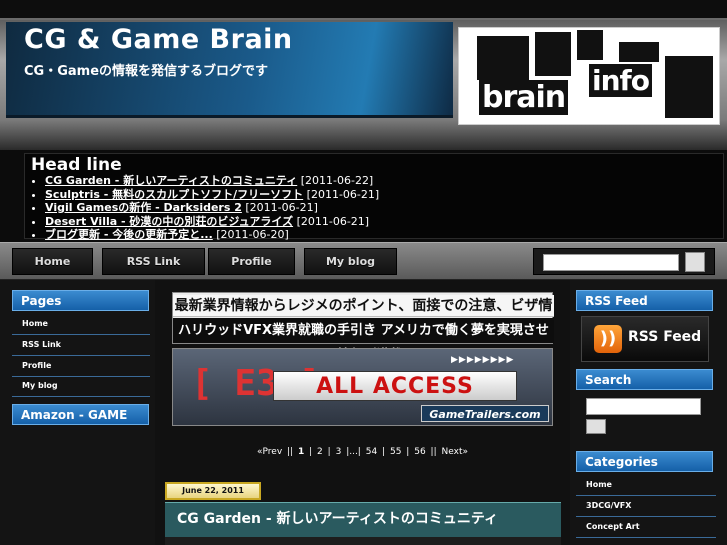  I want to click on gametrailers-logo: GameTrailers.com, so click(485, 413).